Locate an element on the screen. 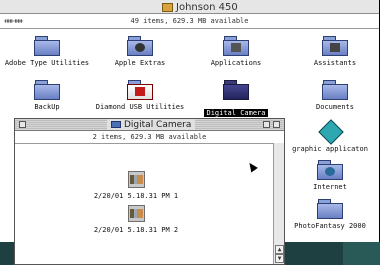  window-title-text: Johnson 450 is located at coordinates (207, 7).